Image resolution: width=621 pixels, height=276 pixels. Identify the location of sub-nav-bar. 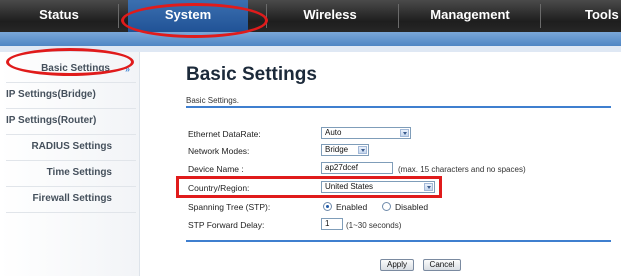
(310, 39).